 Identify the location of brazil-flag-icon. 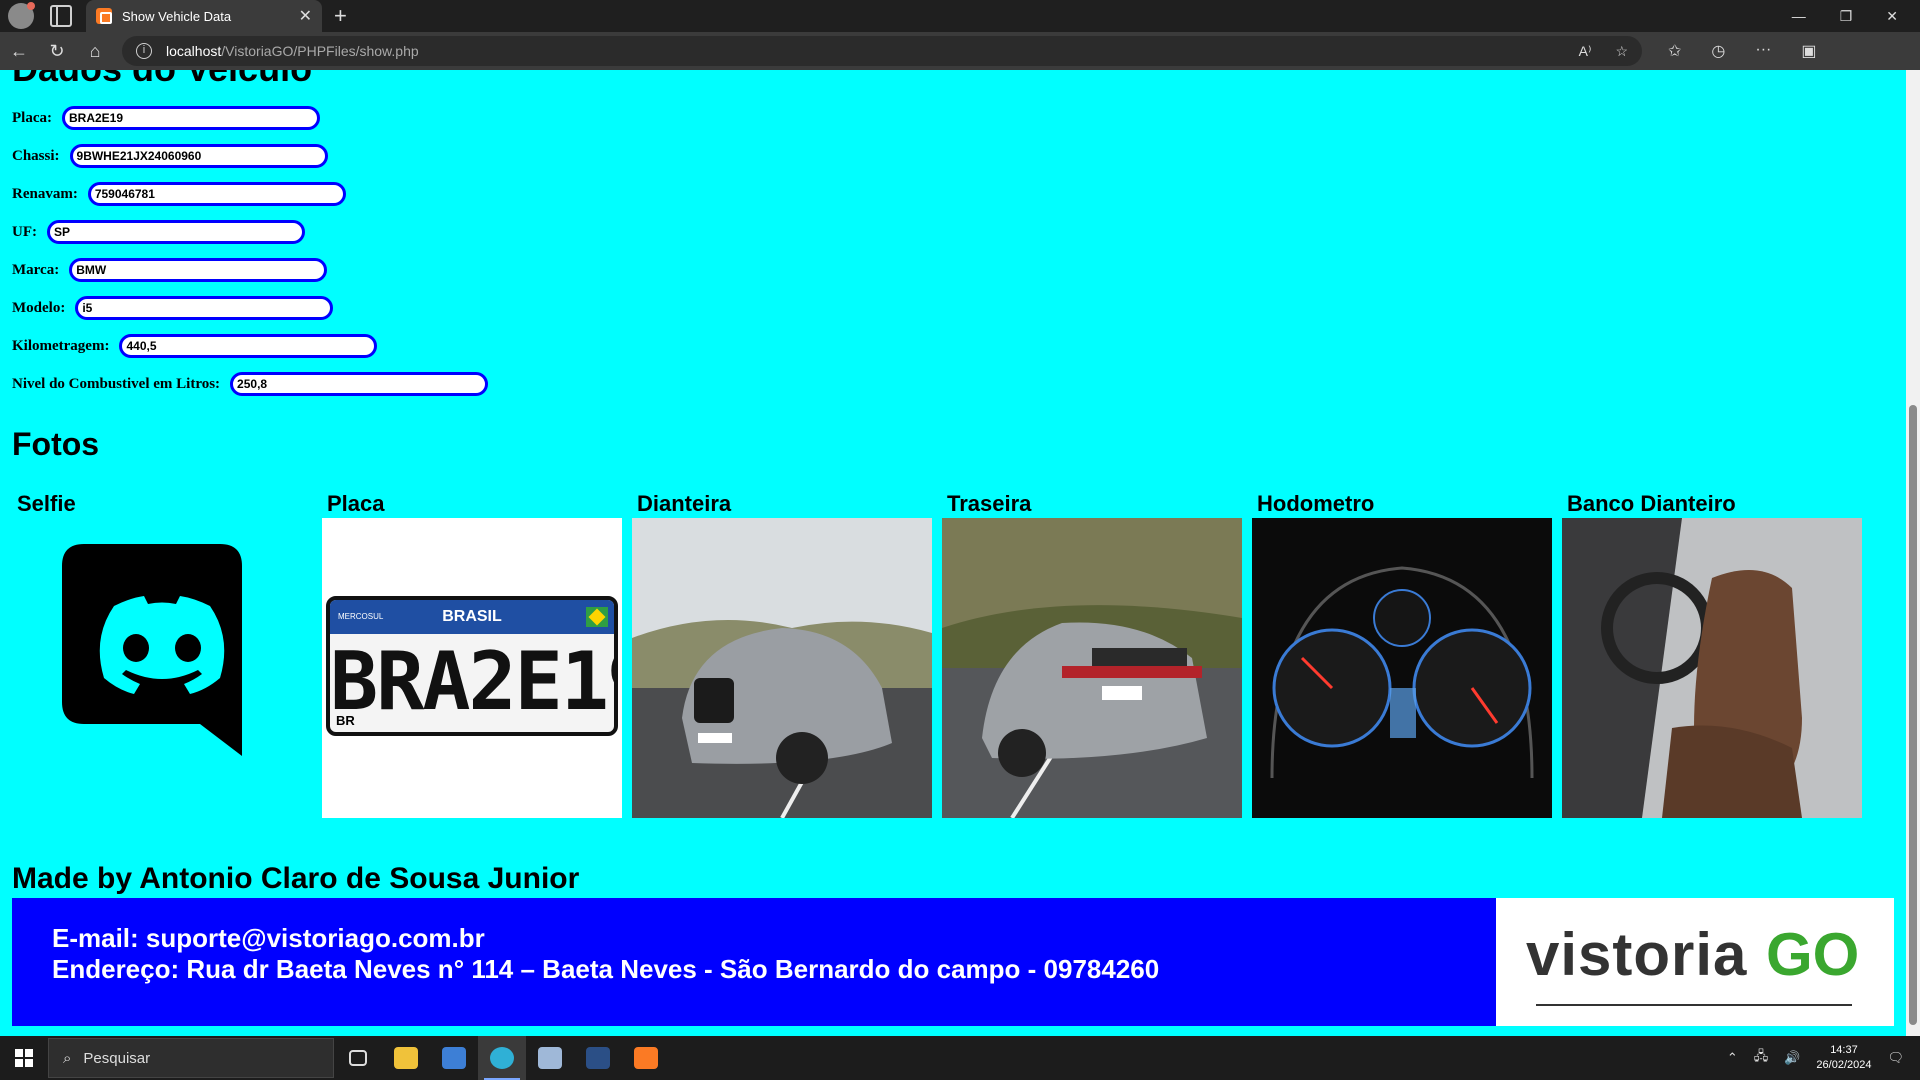
(597, 617).